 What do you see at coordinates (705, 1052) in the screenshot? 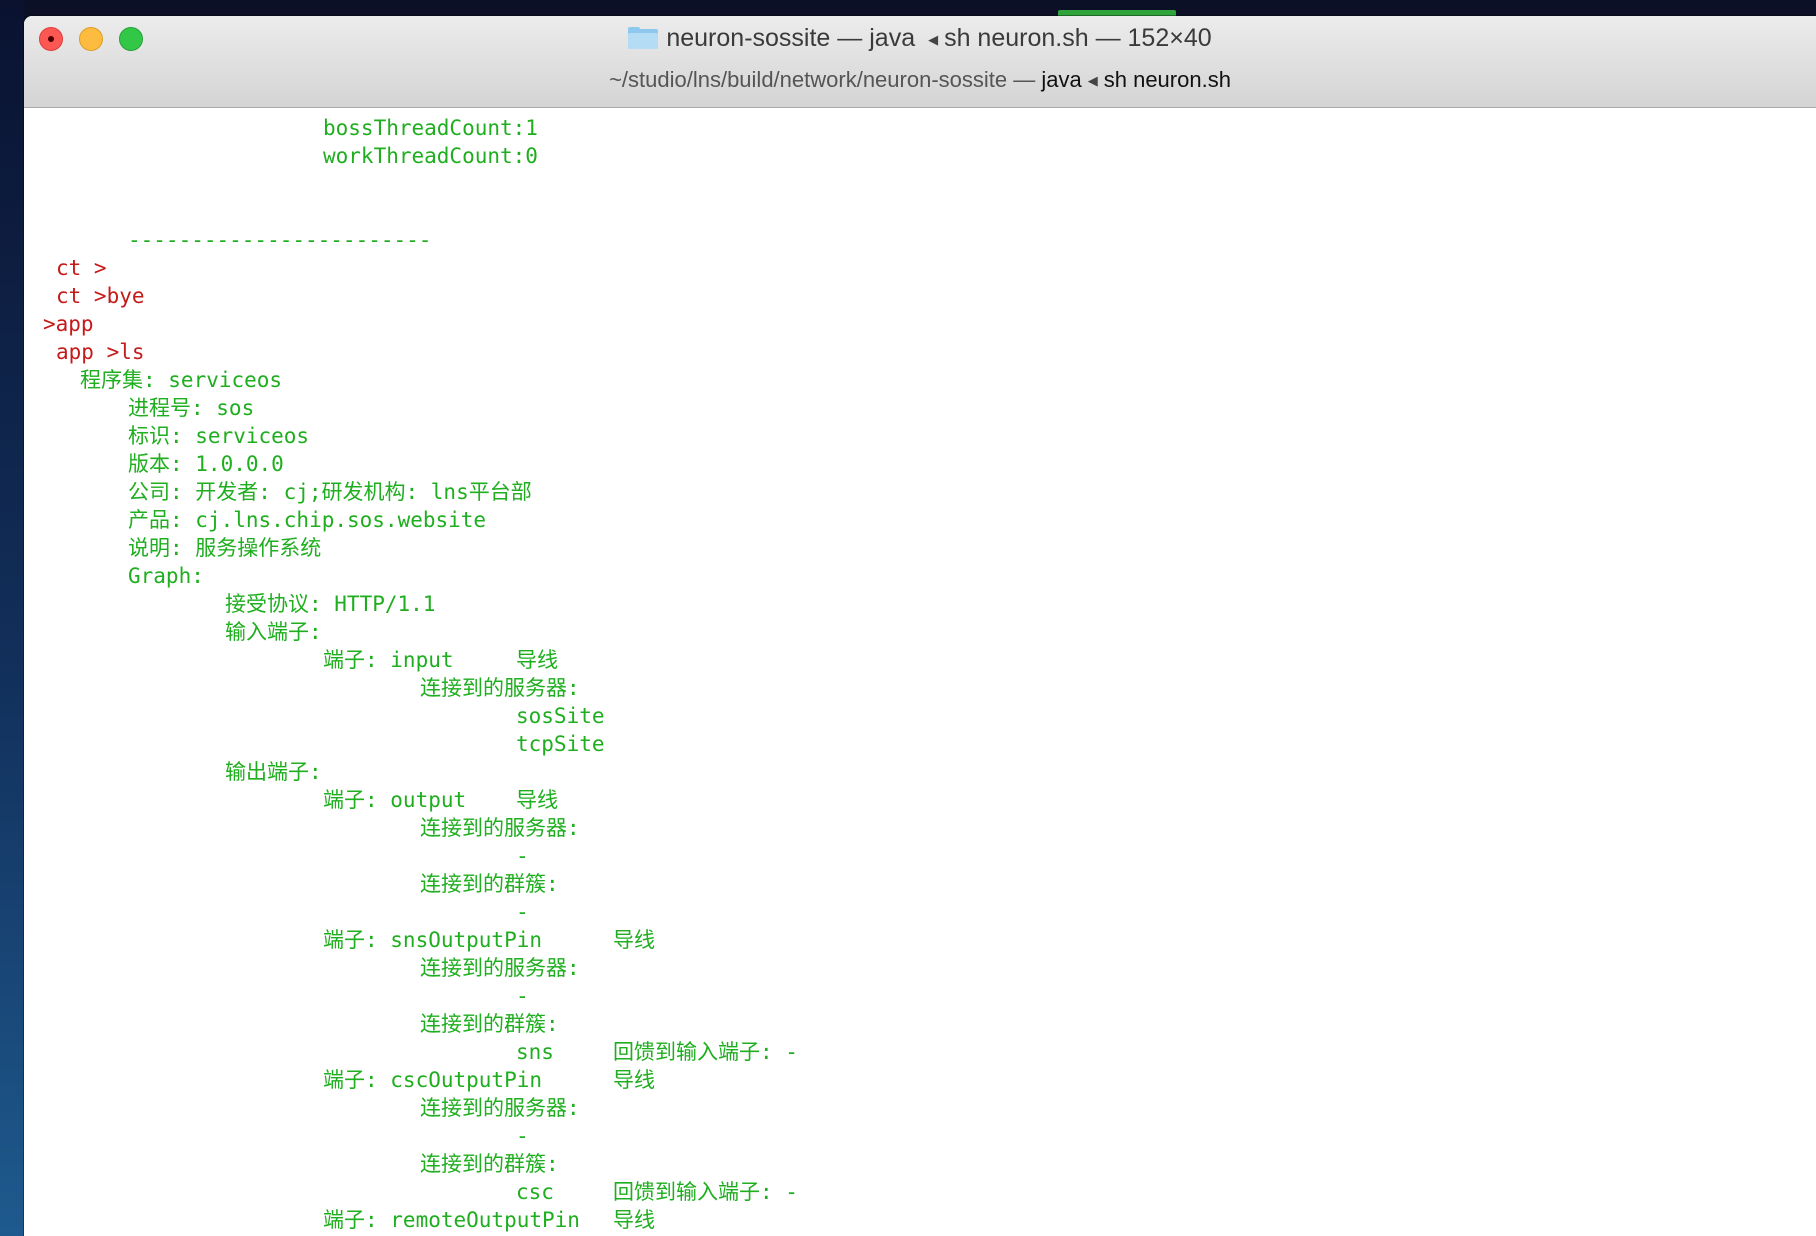
I see `terminal-text: 回馈到输入端子: -` at bounding box center [705, 1052].